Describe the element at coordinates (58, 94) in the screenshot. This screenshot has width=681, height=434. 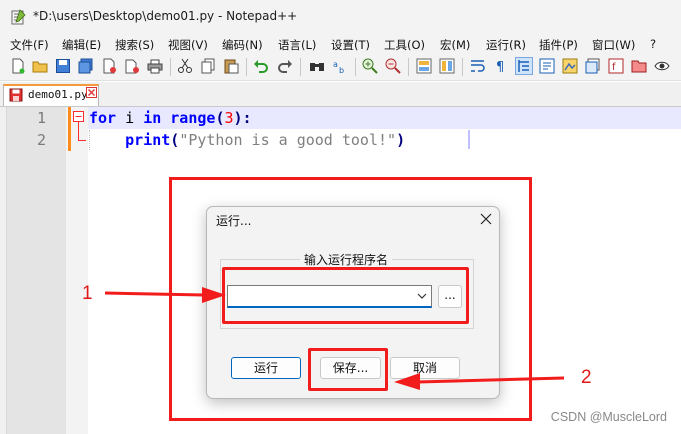
I see `tab-label: demo01.py` at that location.